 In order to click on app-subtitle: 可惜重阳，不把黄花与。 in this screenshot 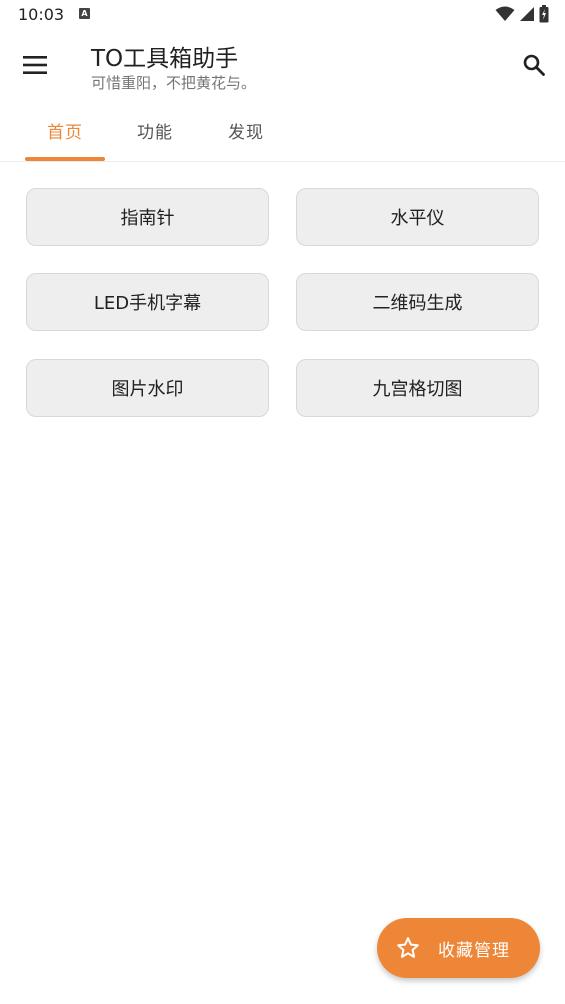, I will do `click(174, 83)`.